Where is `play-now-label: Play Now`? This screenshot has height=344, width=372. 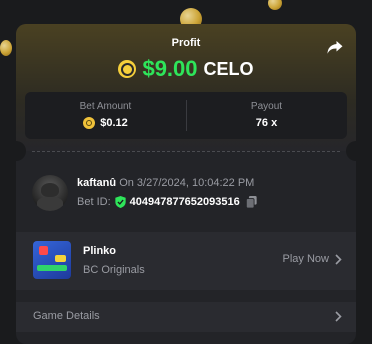
play-now-label: Play Now is located at coordinates (305, 259).